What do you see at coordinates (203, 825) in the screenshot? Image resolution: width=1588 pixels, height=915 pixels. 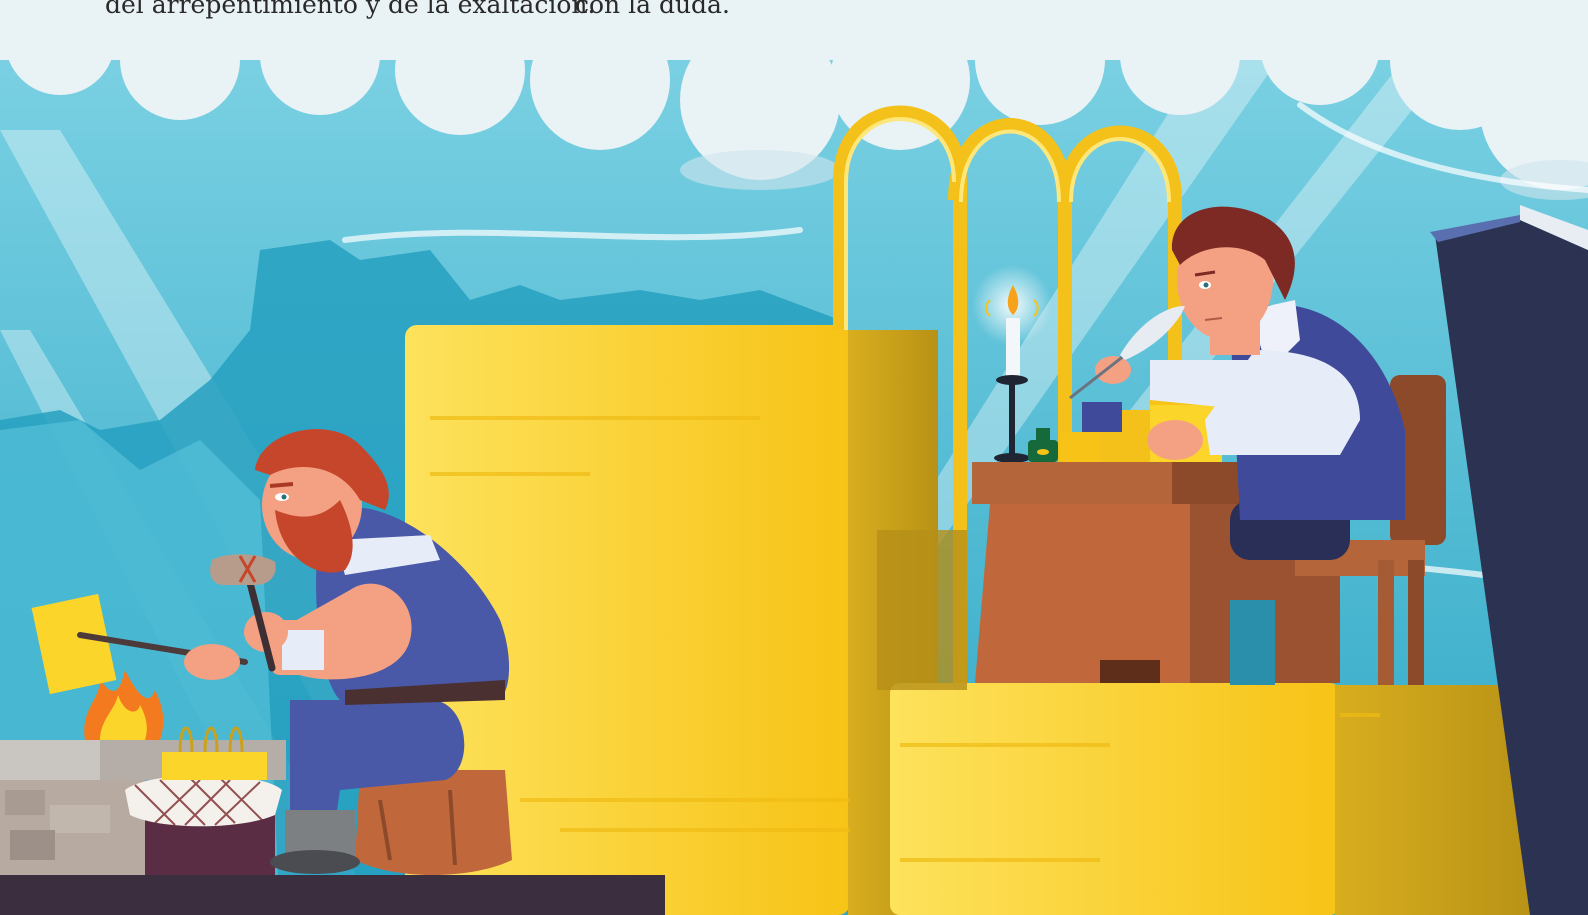 I see `cloth-basket` at bounding box center [203, 825].